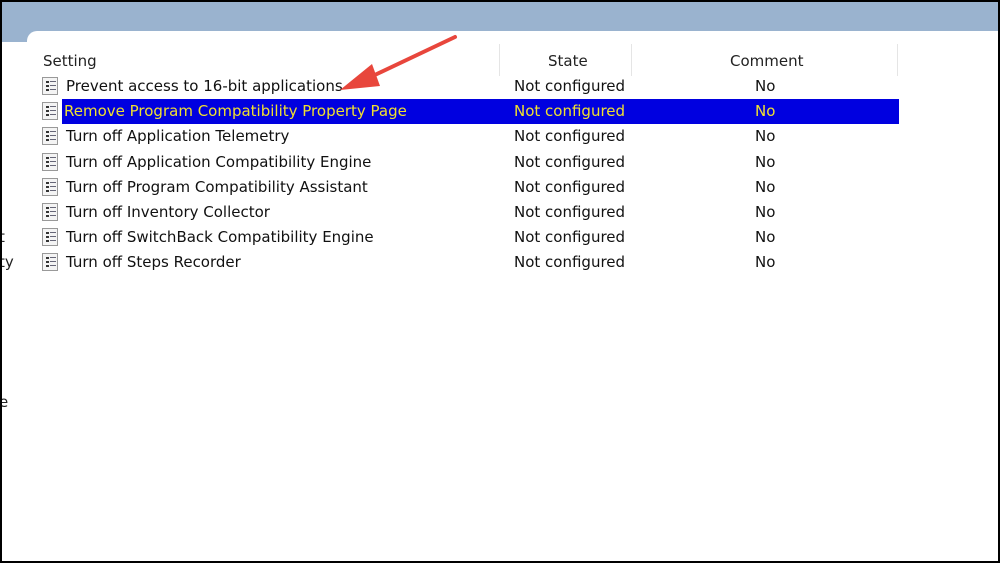  I want to click on column-header-comment: Comment, so click(767, 61).